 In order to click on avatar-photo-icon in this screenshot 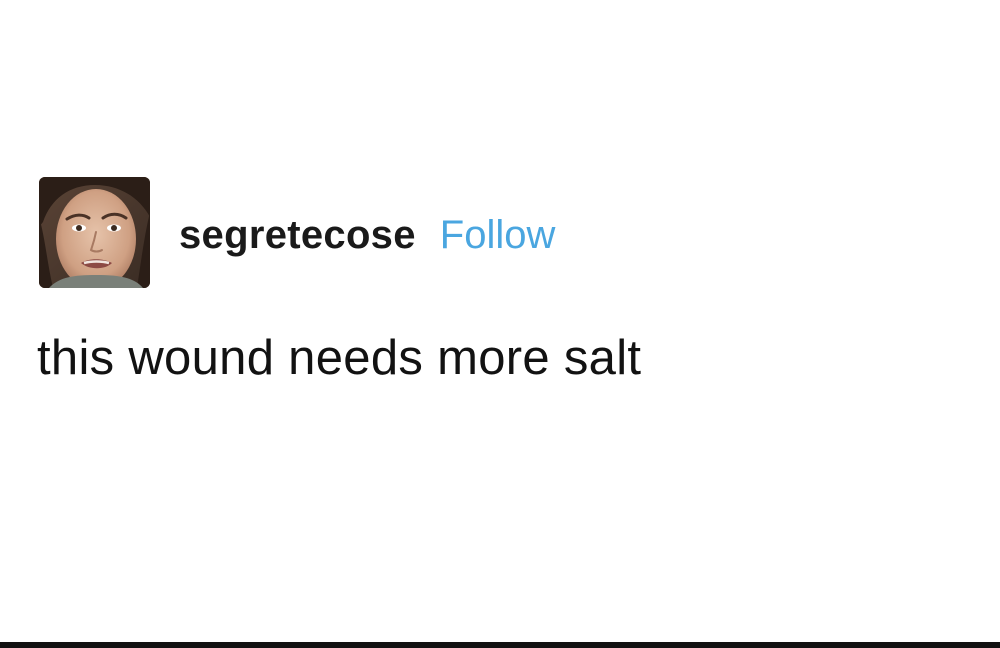, I will do `click(94, 232)`.